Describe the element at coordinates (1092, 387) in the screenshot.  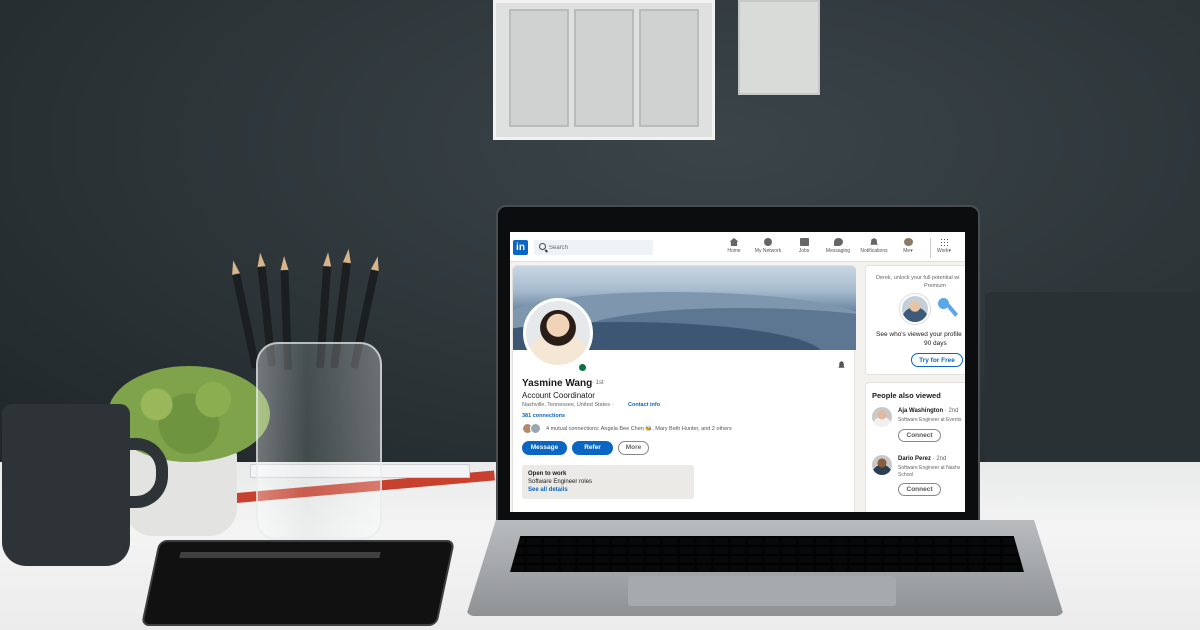
I see `chair` at that location.